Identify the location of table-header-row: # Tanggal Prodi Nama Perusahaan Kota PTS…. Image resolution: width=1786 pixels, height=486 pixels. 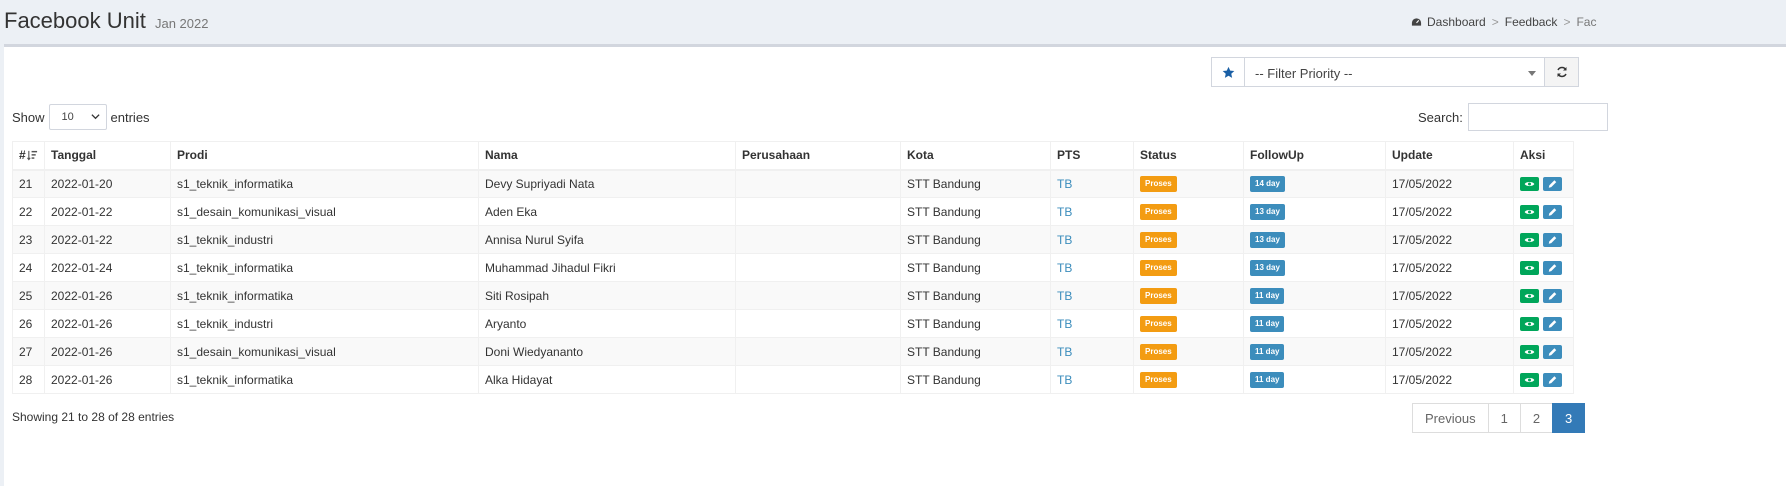
(793, 156).